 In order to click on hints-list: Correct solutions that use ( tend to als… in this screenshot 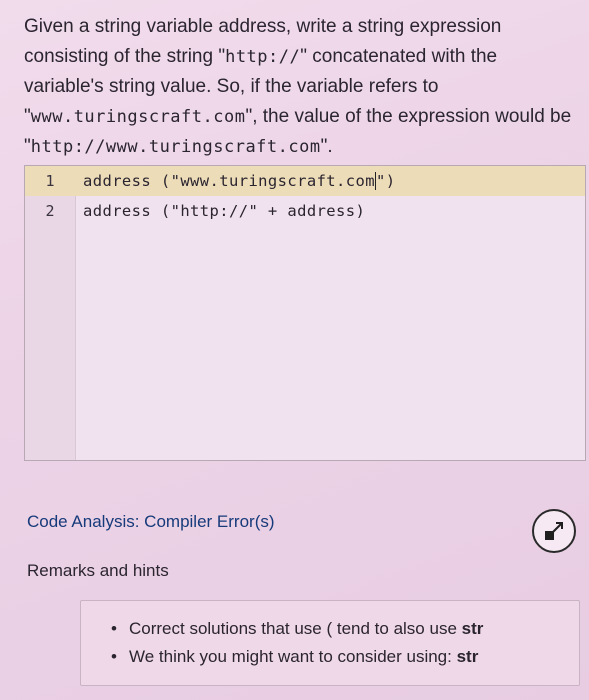, I will do `click(297, 643)`.